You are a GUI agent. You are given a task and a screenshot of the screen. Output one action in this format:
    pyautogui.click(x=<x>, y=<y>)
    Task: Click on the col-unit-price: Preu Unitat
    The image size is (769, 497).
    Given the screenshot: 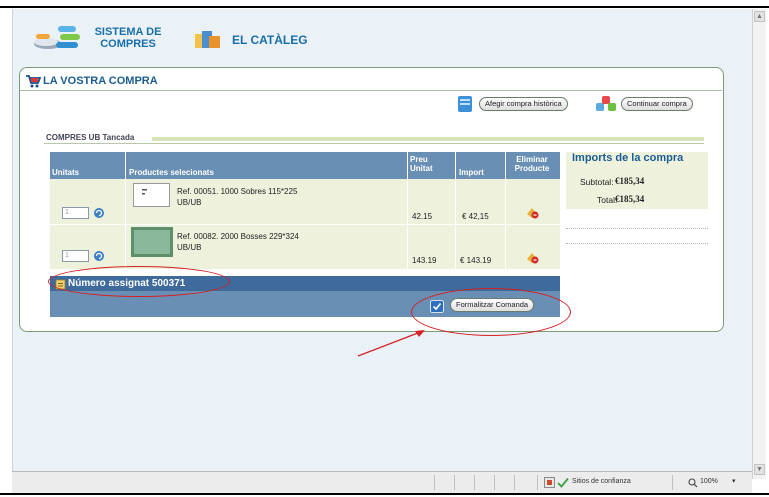 What is the action you would take?
    pyautogui.click(x=421, y=164)
    